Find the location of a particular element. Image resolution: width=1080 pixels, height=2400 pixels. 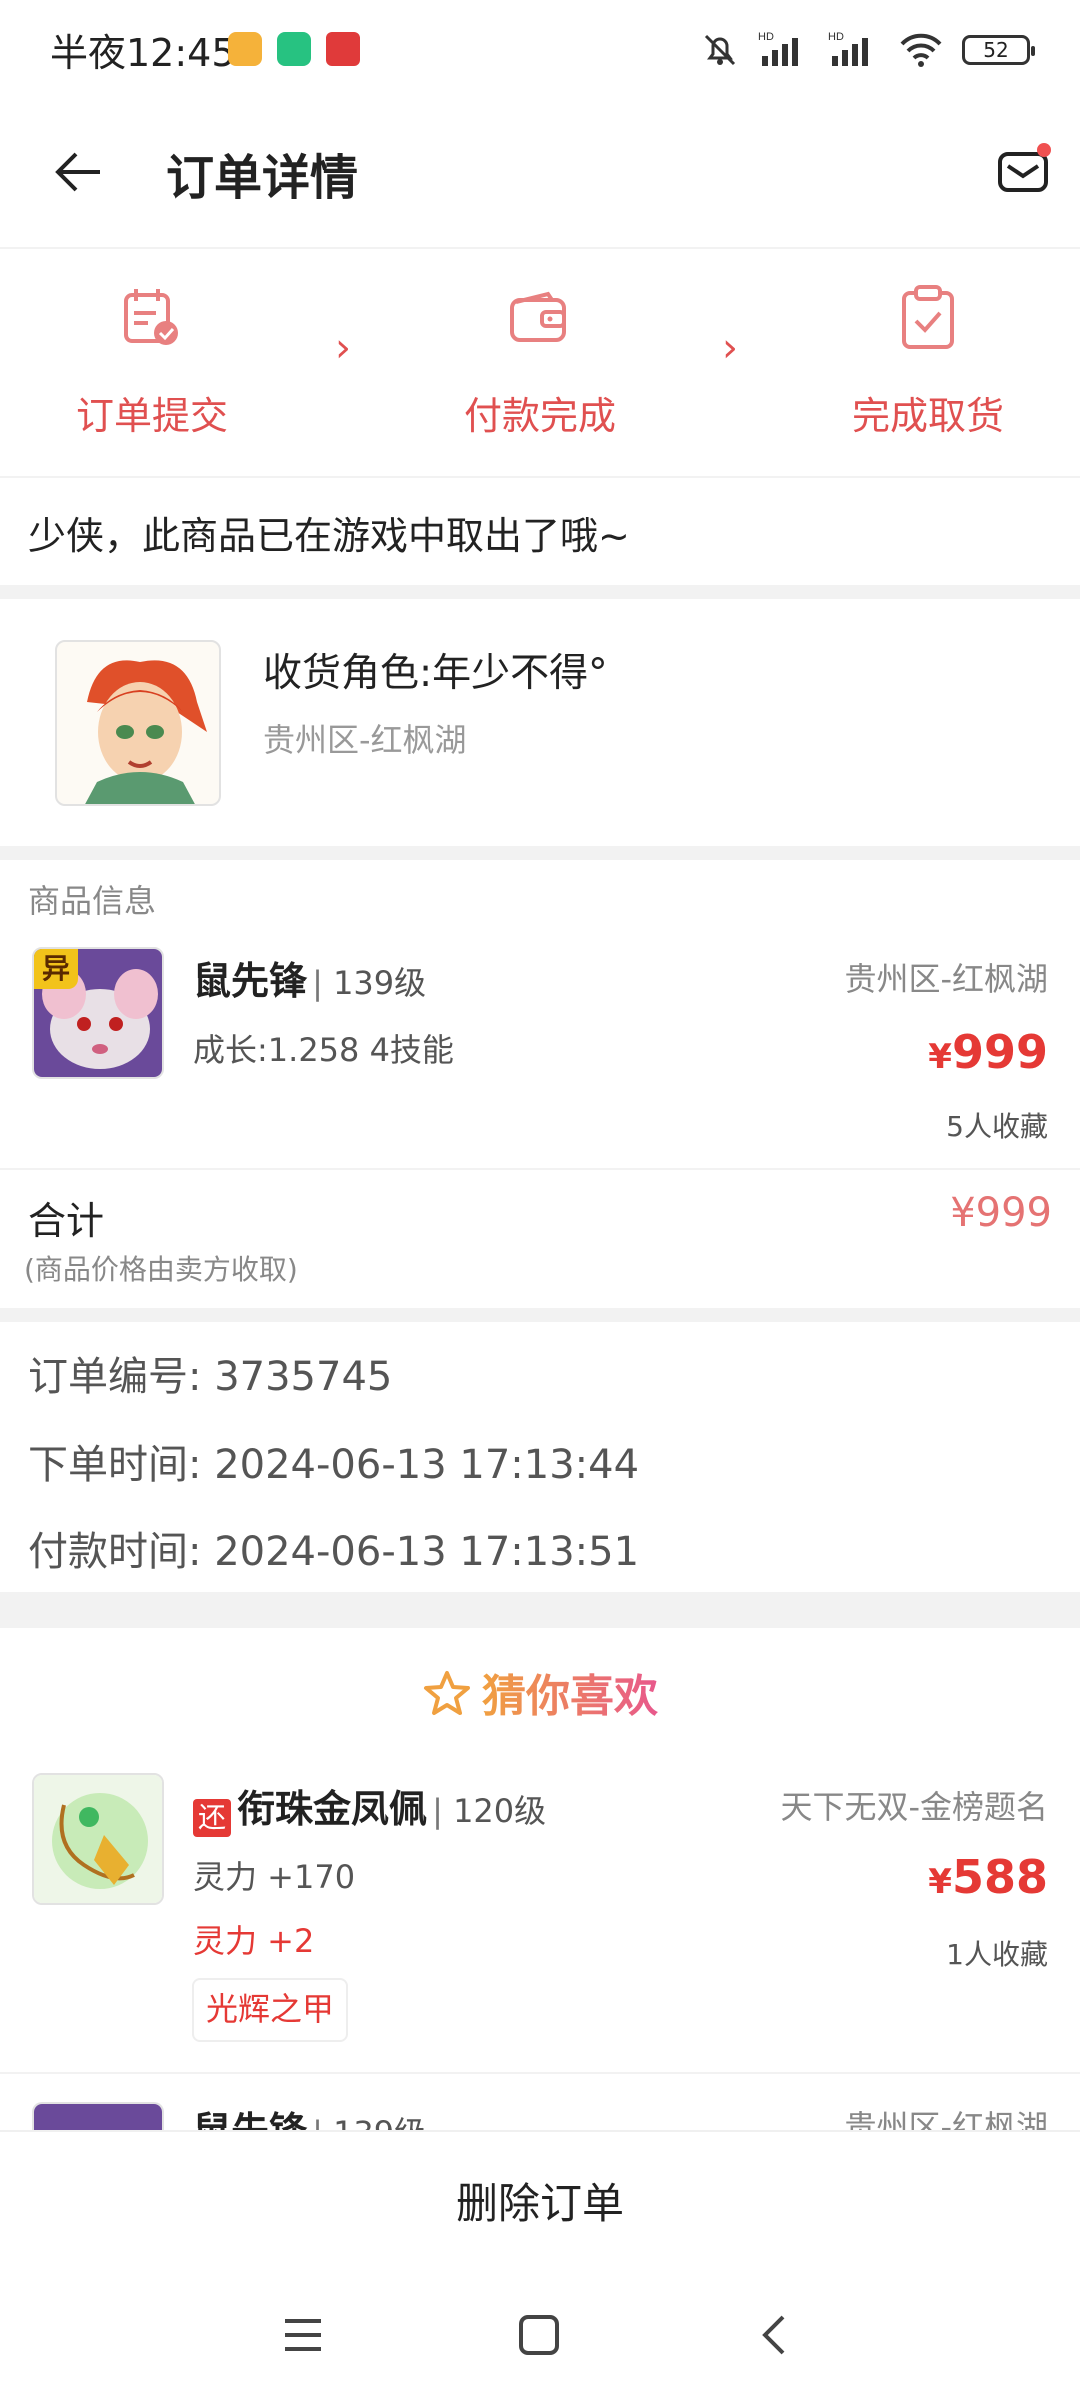

mail-icon is located at coordinates (1024, 169).